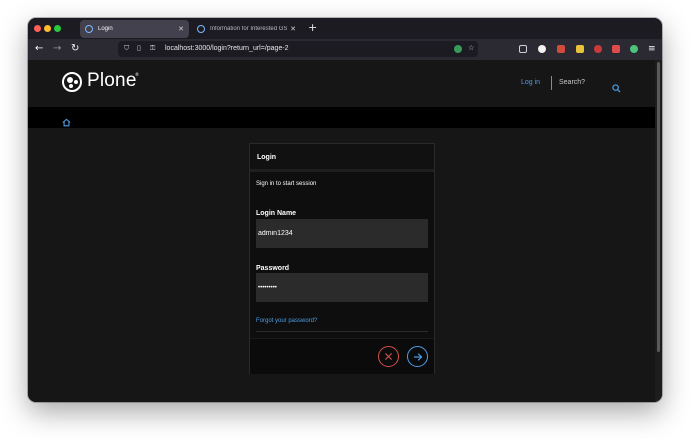 This screenshot has height=439, width=690. What do you see at coordinates (341, 83) in the screenshot?
I see `site-header: Plone ® Log in Search?` at bounding box center [341, 83].